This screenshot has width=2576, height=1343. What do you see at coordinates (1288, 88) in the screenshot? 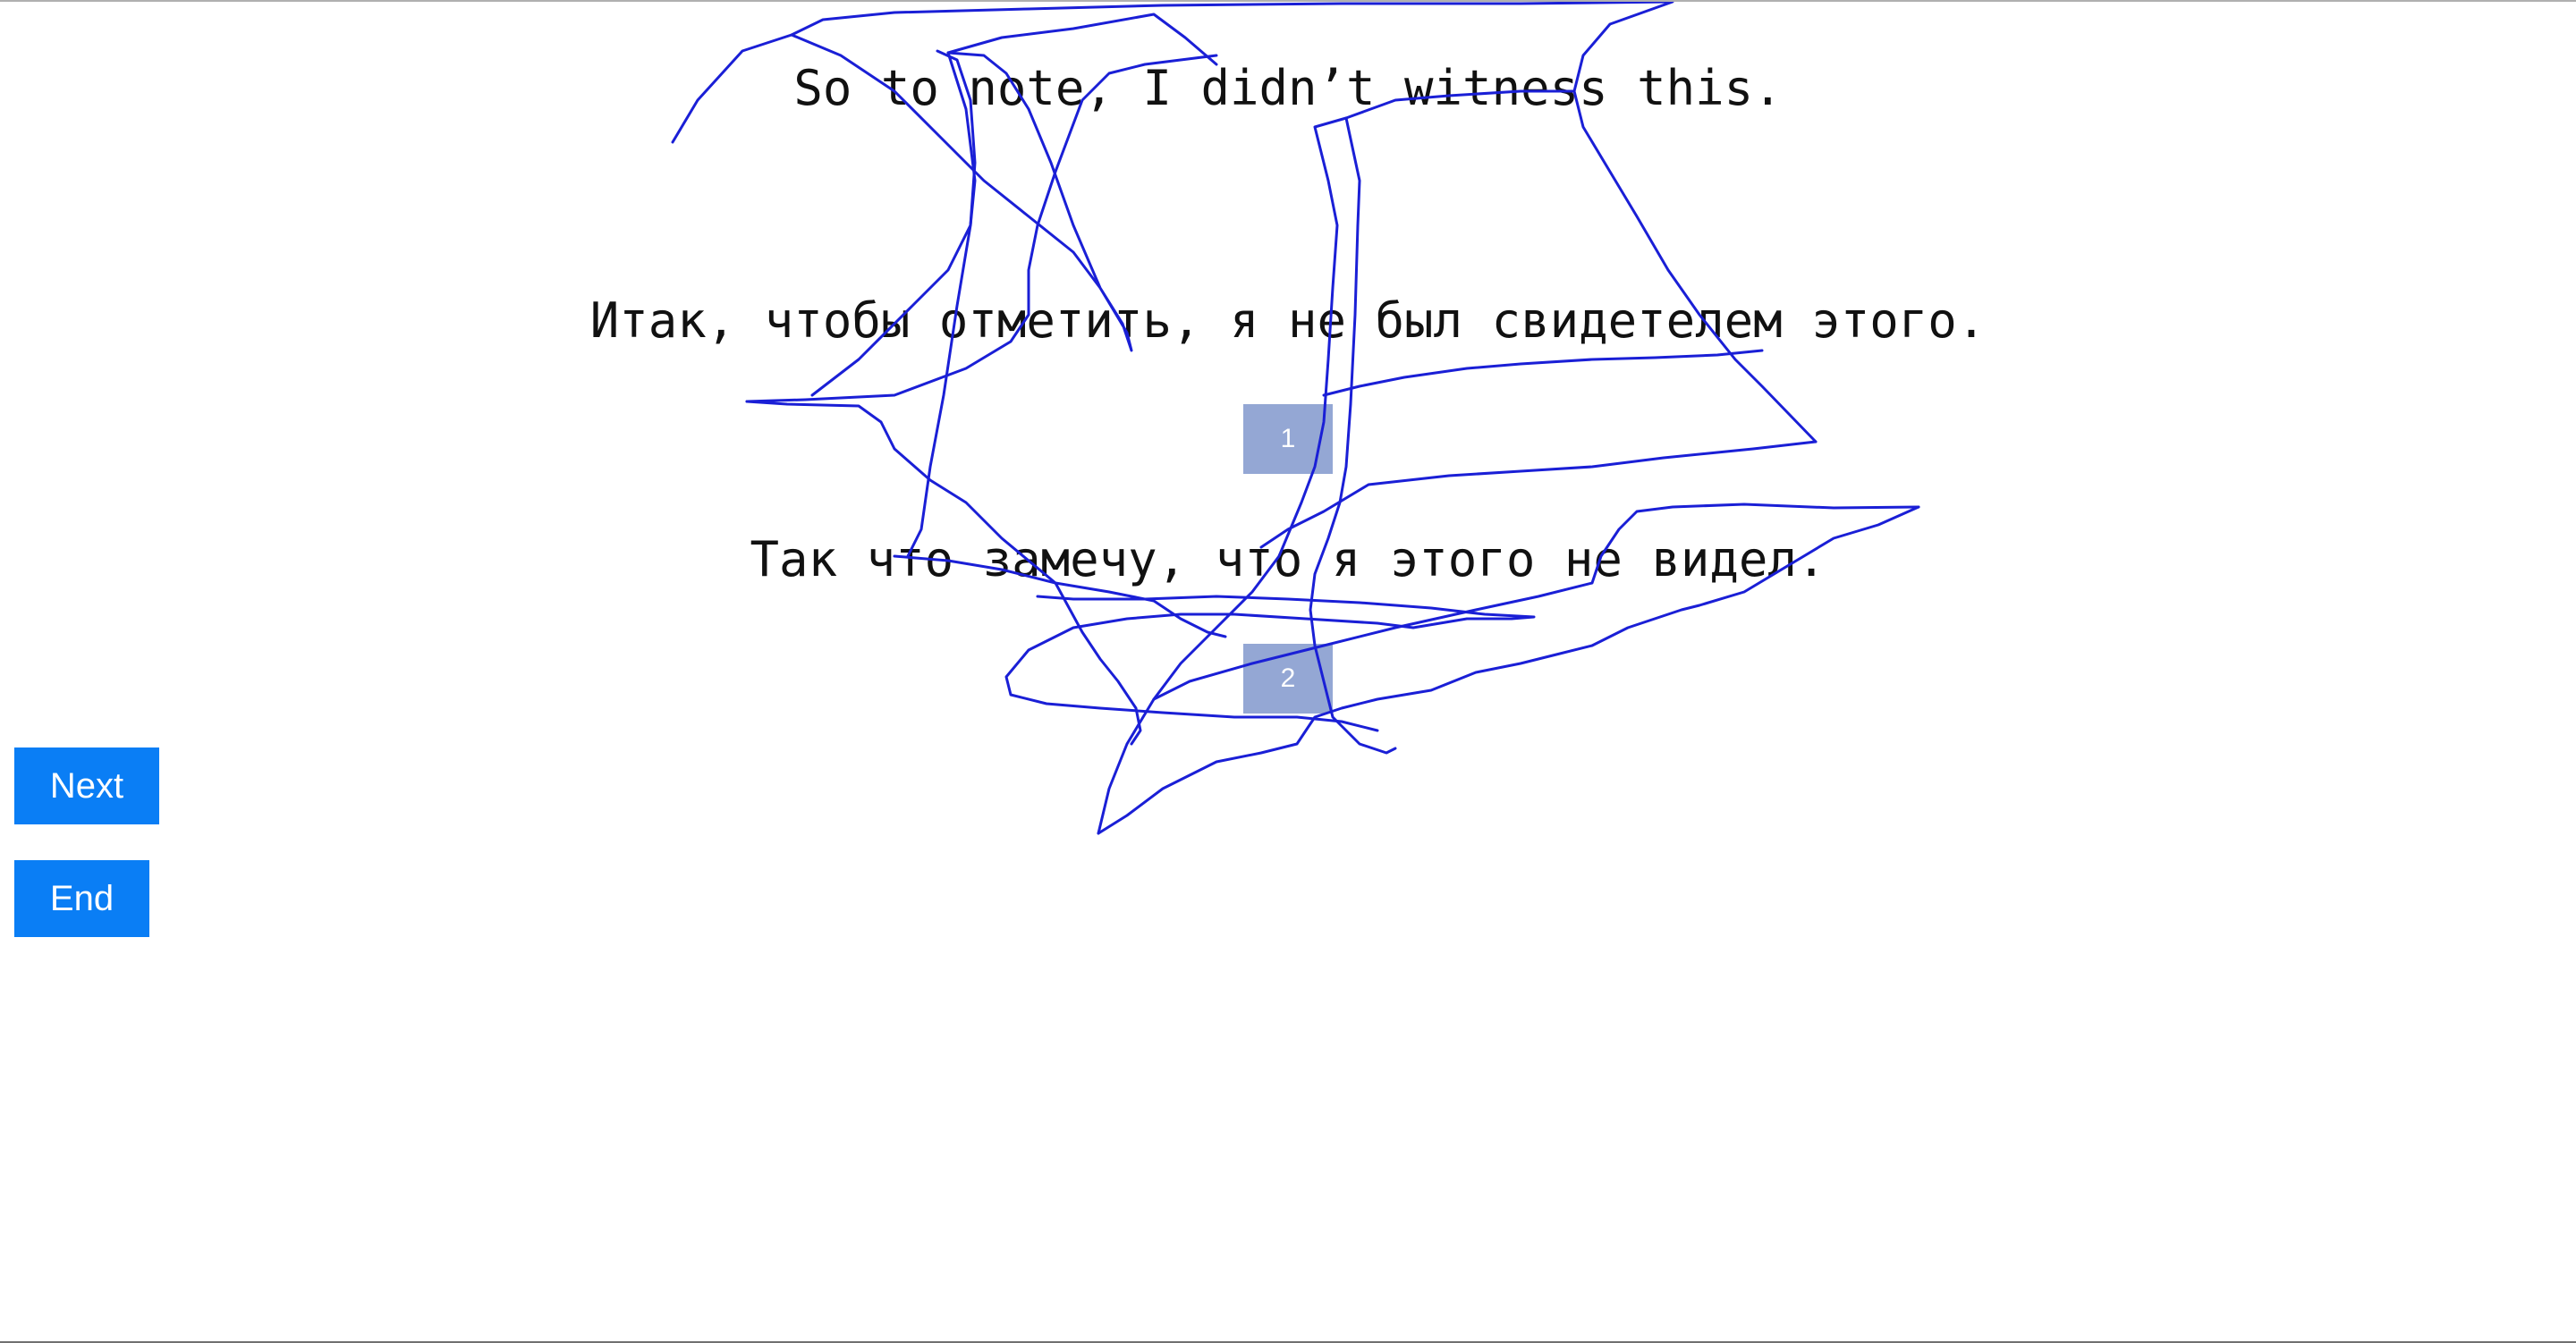
I see `source-sentence: So to note, I didn’t witness this.` at bounding box center [1288, 88].